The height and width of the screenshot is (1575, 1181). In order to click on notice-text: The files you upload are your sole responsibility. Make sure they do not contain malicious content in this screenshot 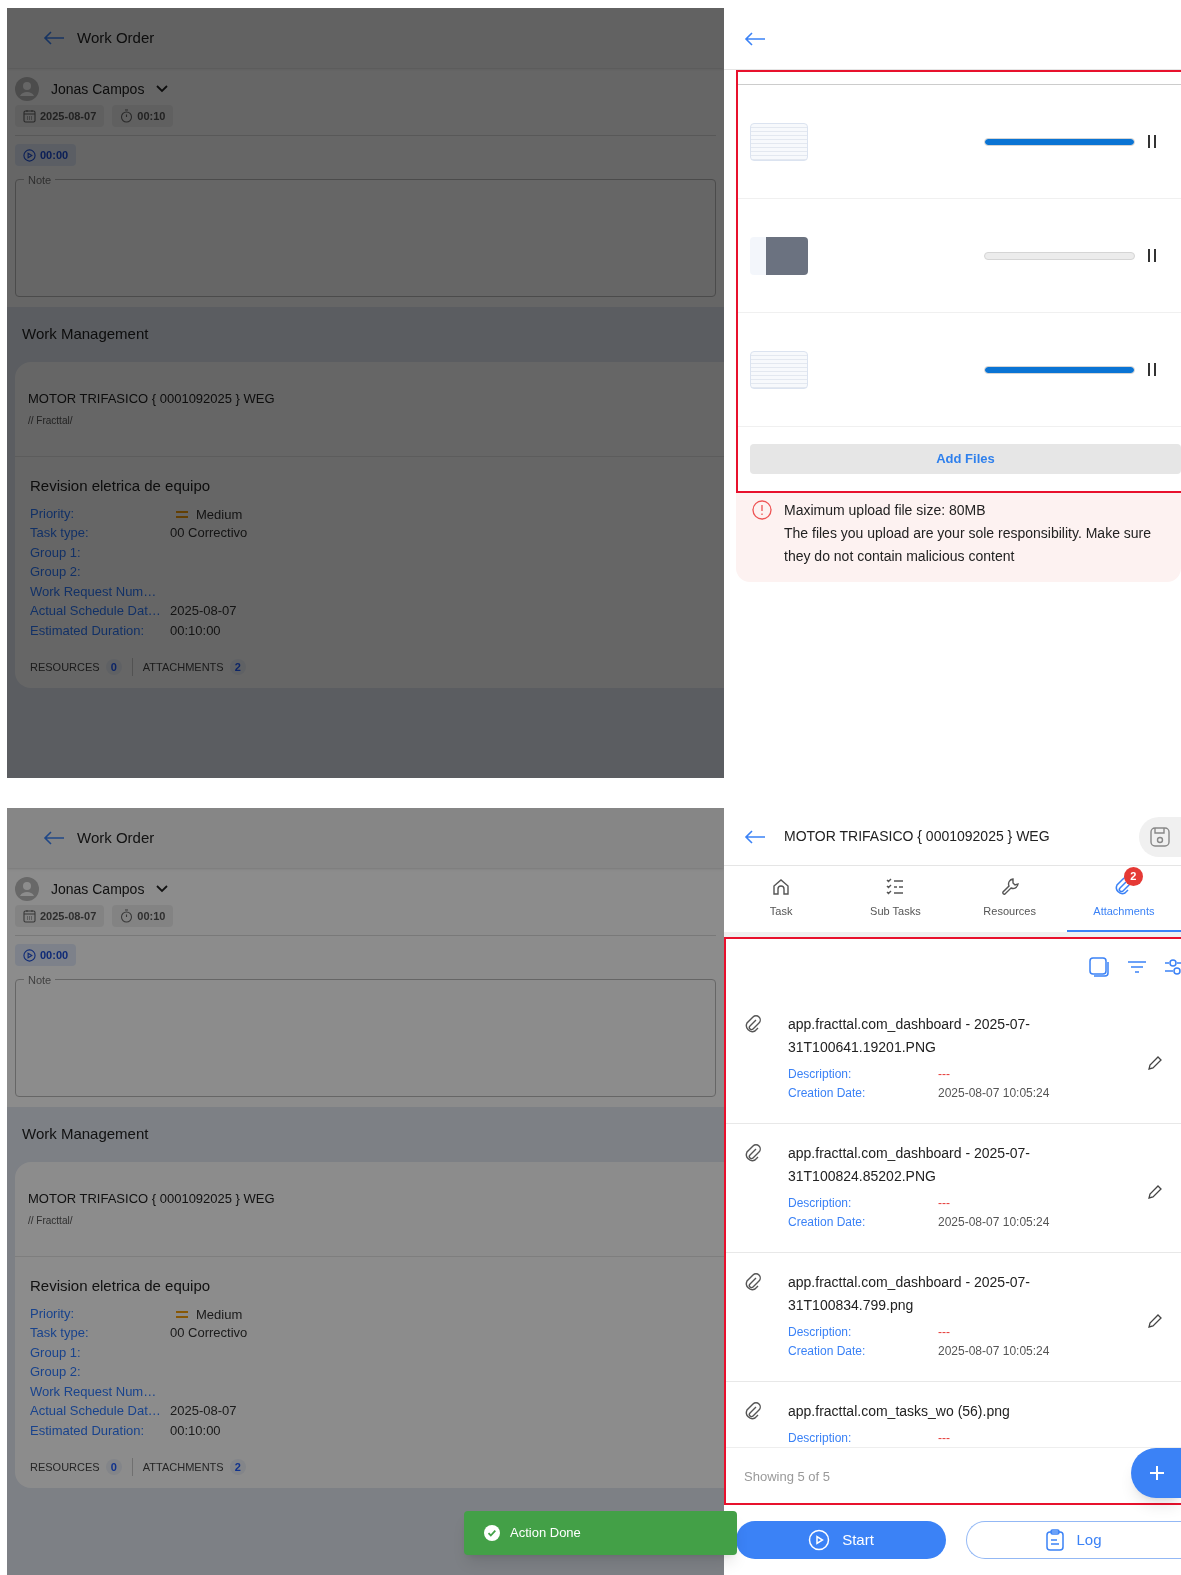, I will do `click(968, 545)`.